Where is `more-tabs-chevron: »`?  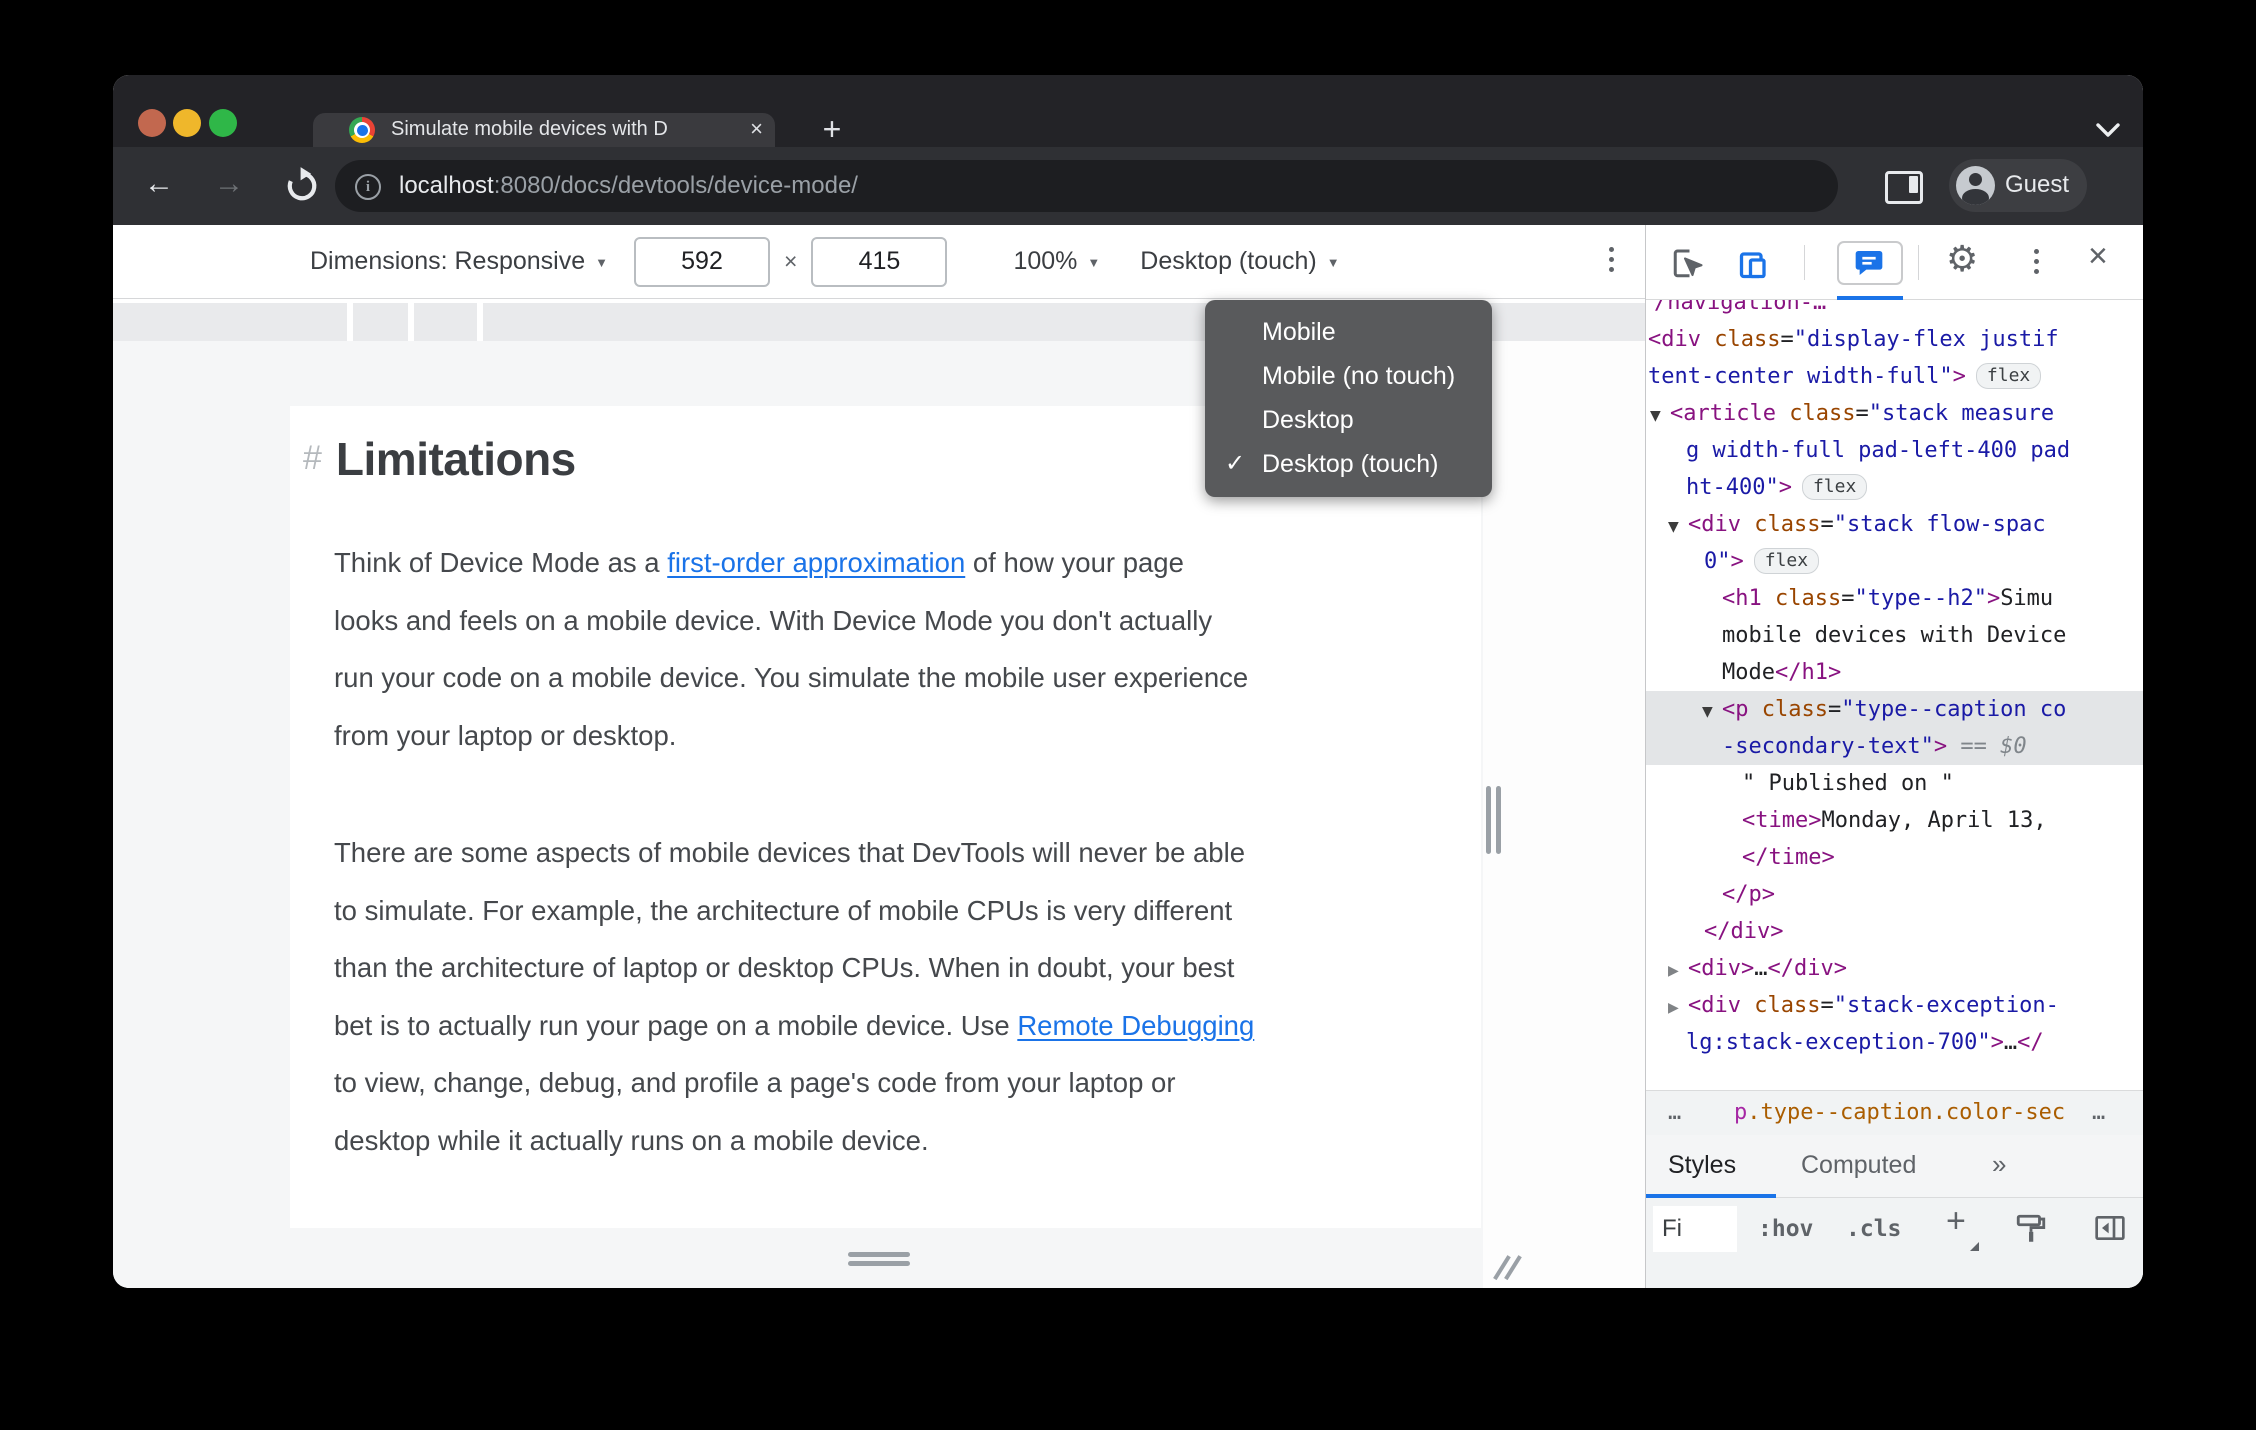 more-tabs-chevron: » is located at coordinates (1999, 1166).